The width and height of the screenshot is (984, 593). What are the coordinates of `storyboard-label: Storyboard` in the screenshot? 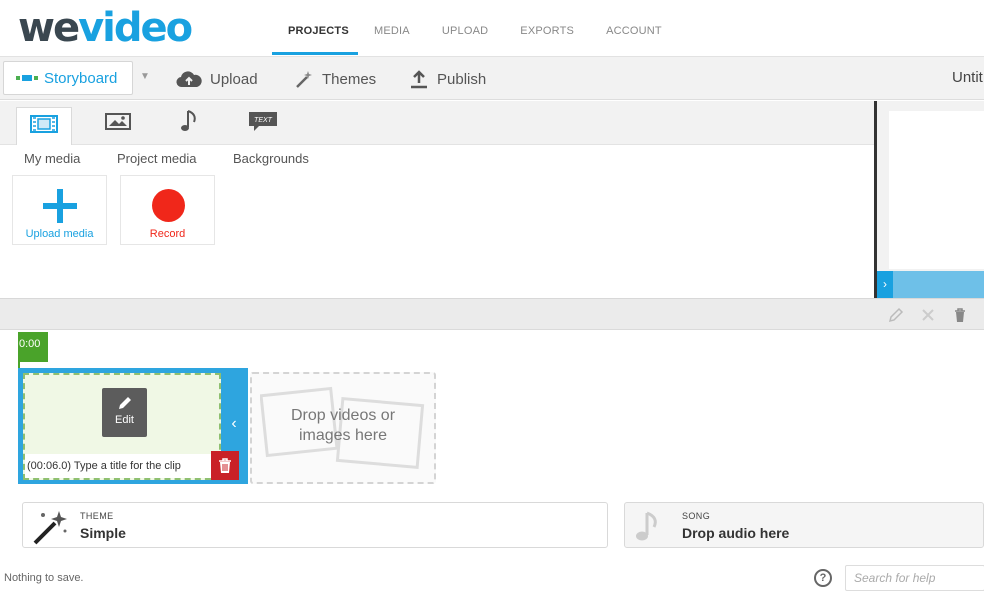 It's located at (81, 78).